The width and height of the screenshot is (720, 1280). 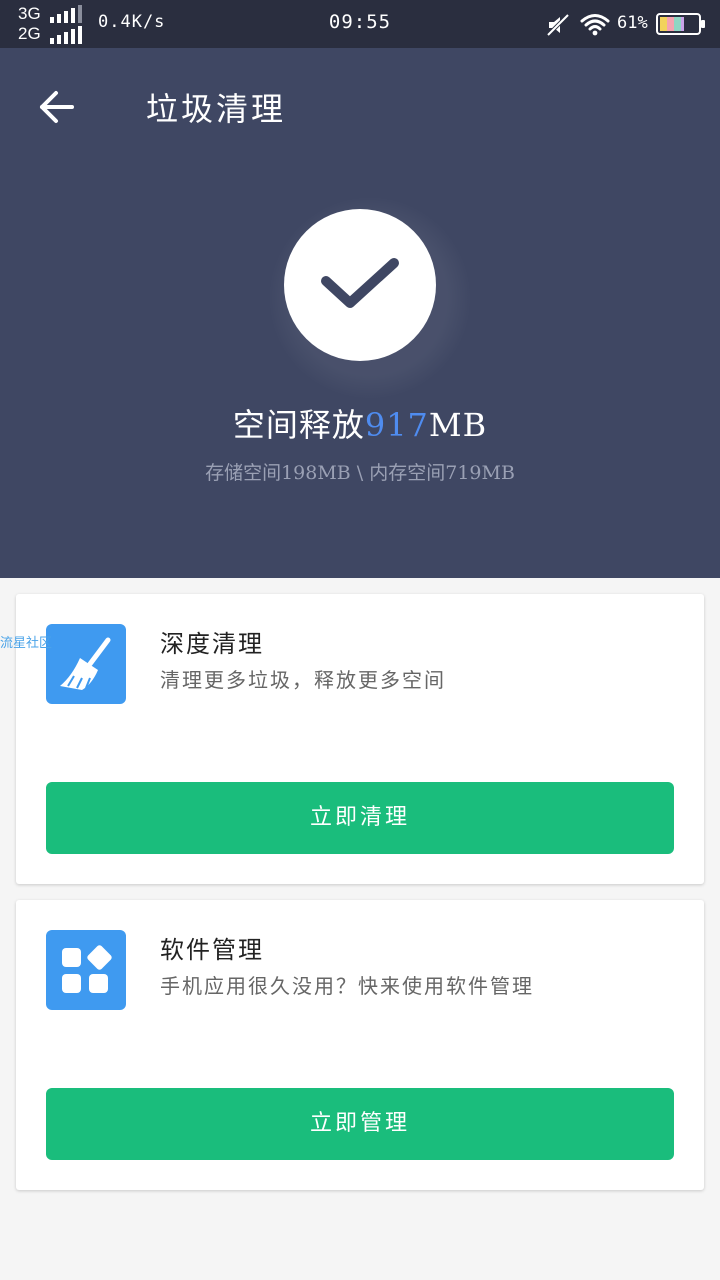 I want to click on status-bar: 3G 2G 0.4K/s 09:55 61%, so click(x=360, y=24).